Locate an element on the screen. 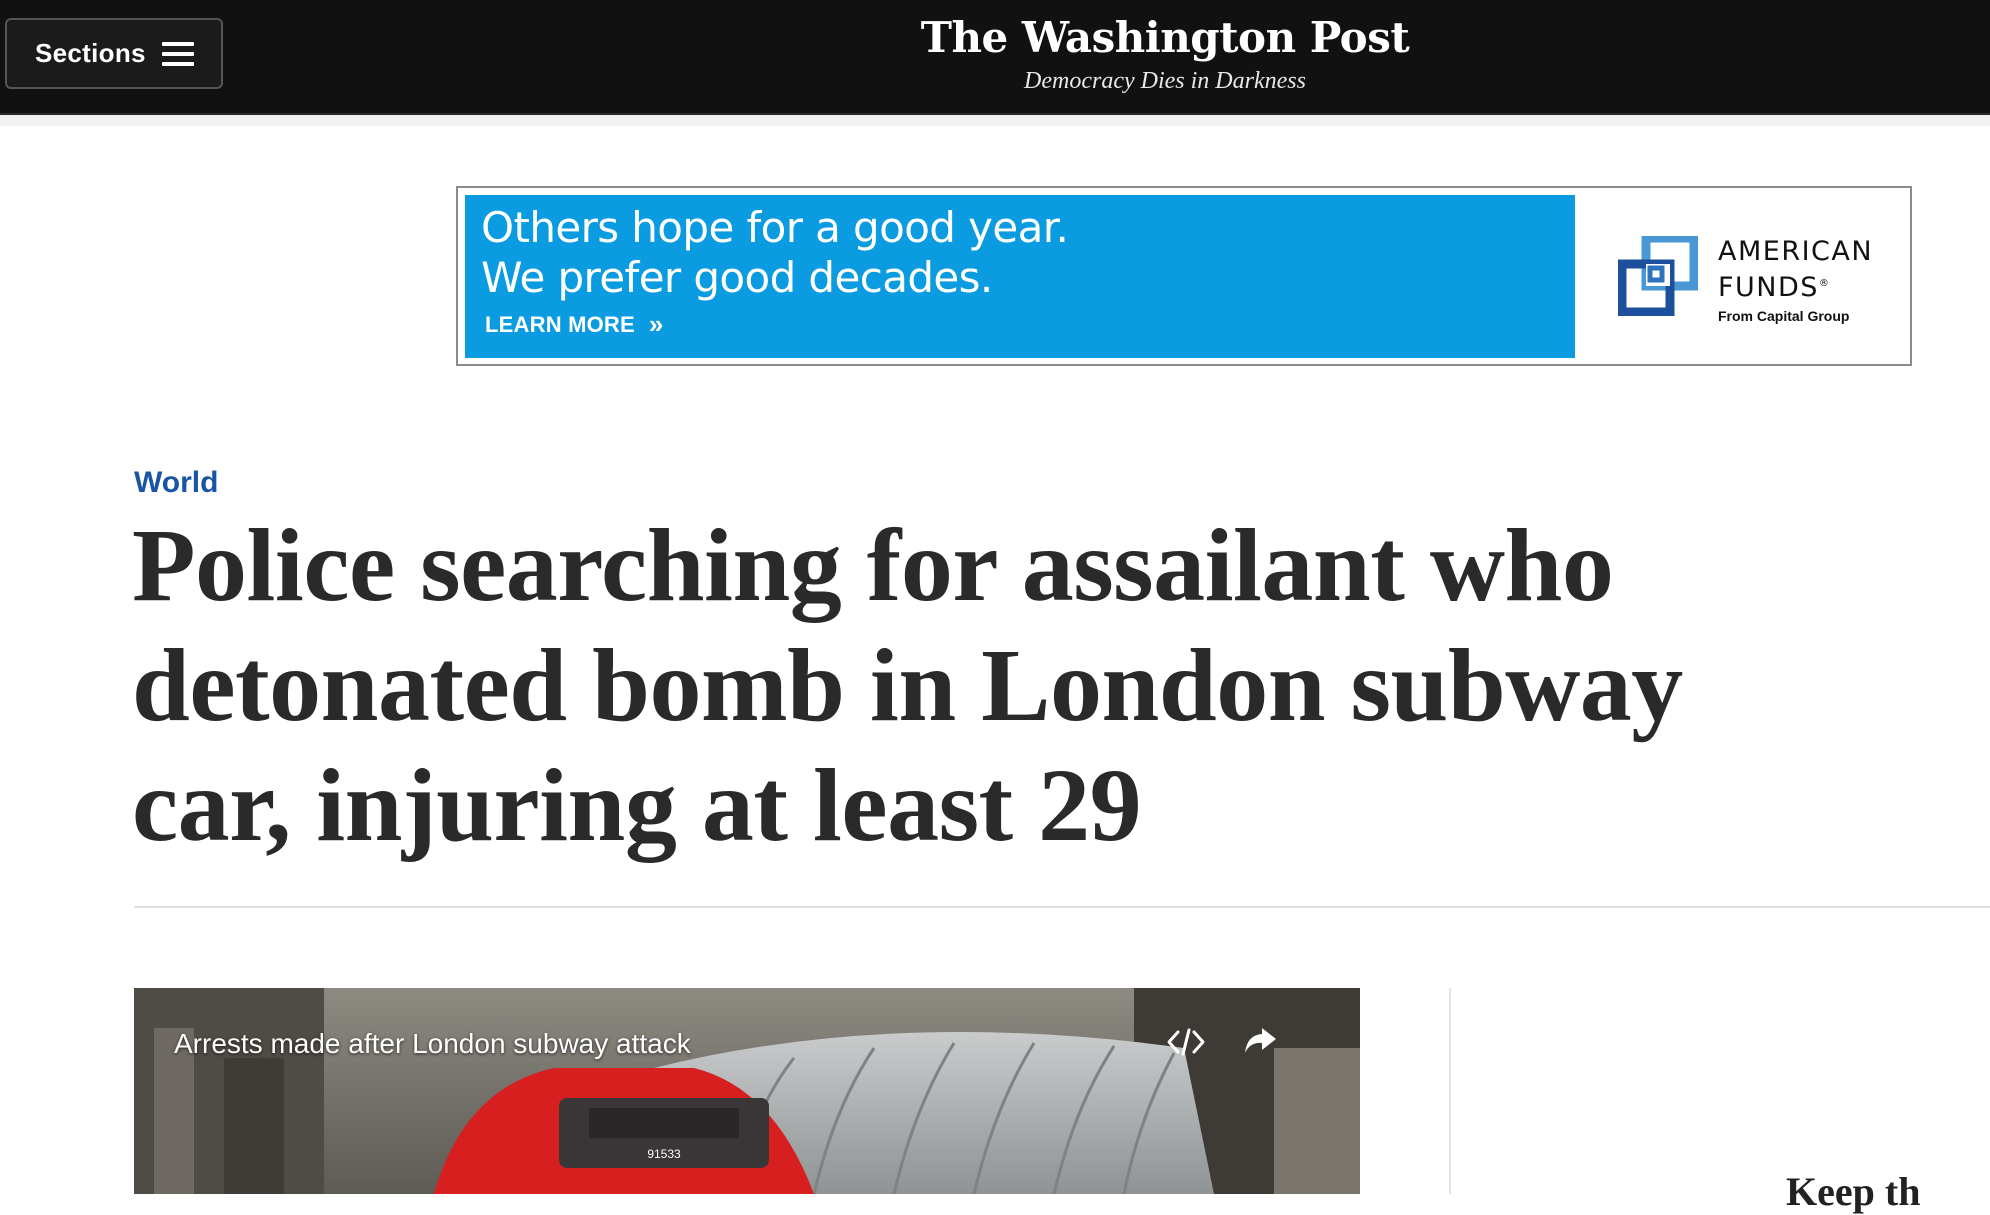 The image size is (1990, 1215). headline-divider is located at coordinates (1062, 907).